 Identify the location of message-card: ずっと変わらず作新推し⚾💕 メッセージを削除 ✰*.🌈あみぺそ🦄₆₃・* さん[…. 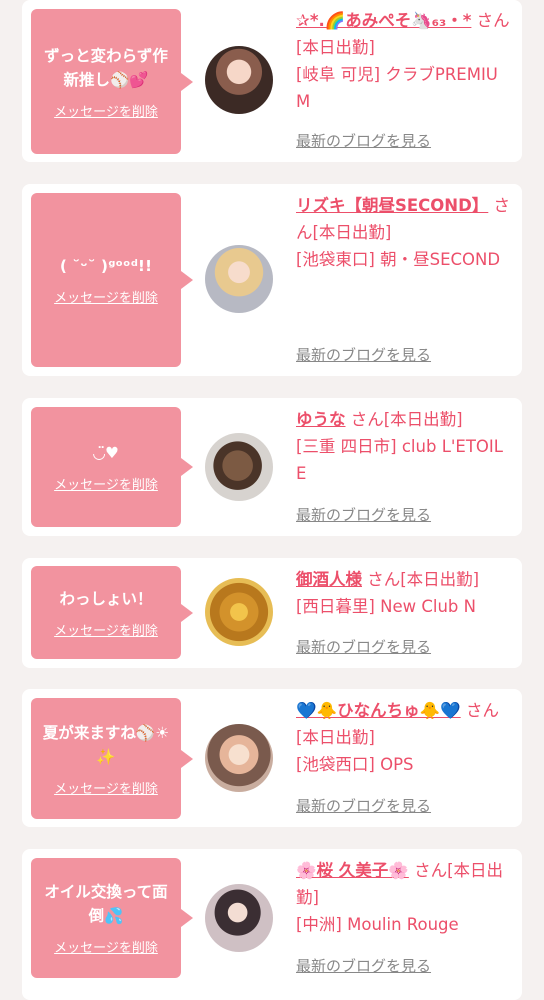
(272, 81).